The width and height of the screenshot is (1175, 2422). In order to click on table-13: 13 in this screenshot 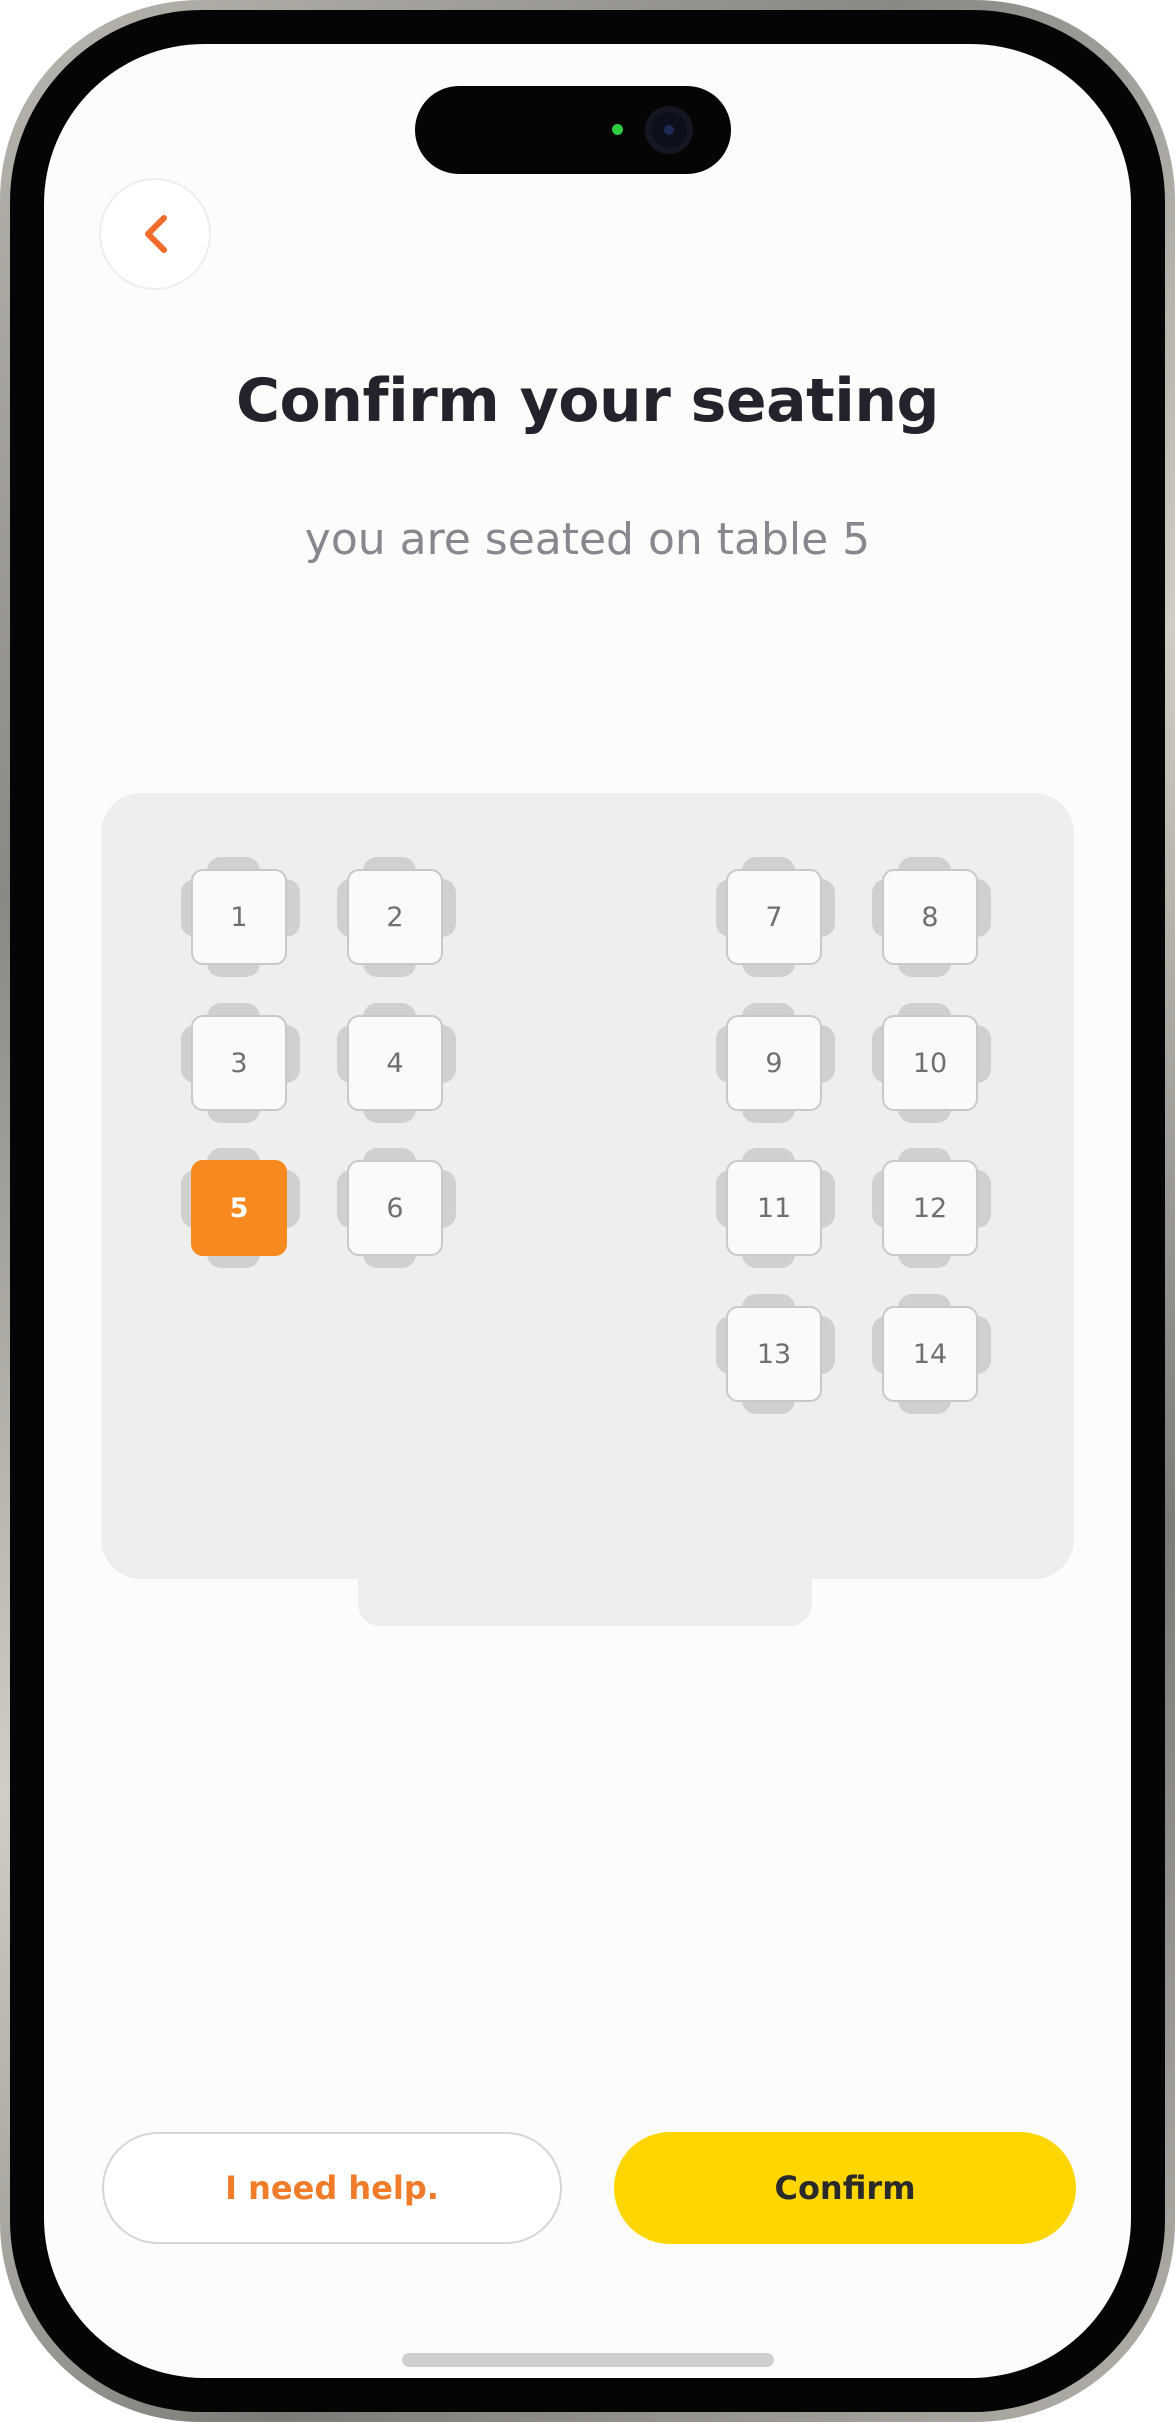, I will do `click(776, 1354)`.